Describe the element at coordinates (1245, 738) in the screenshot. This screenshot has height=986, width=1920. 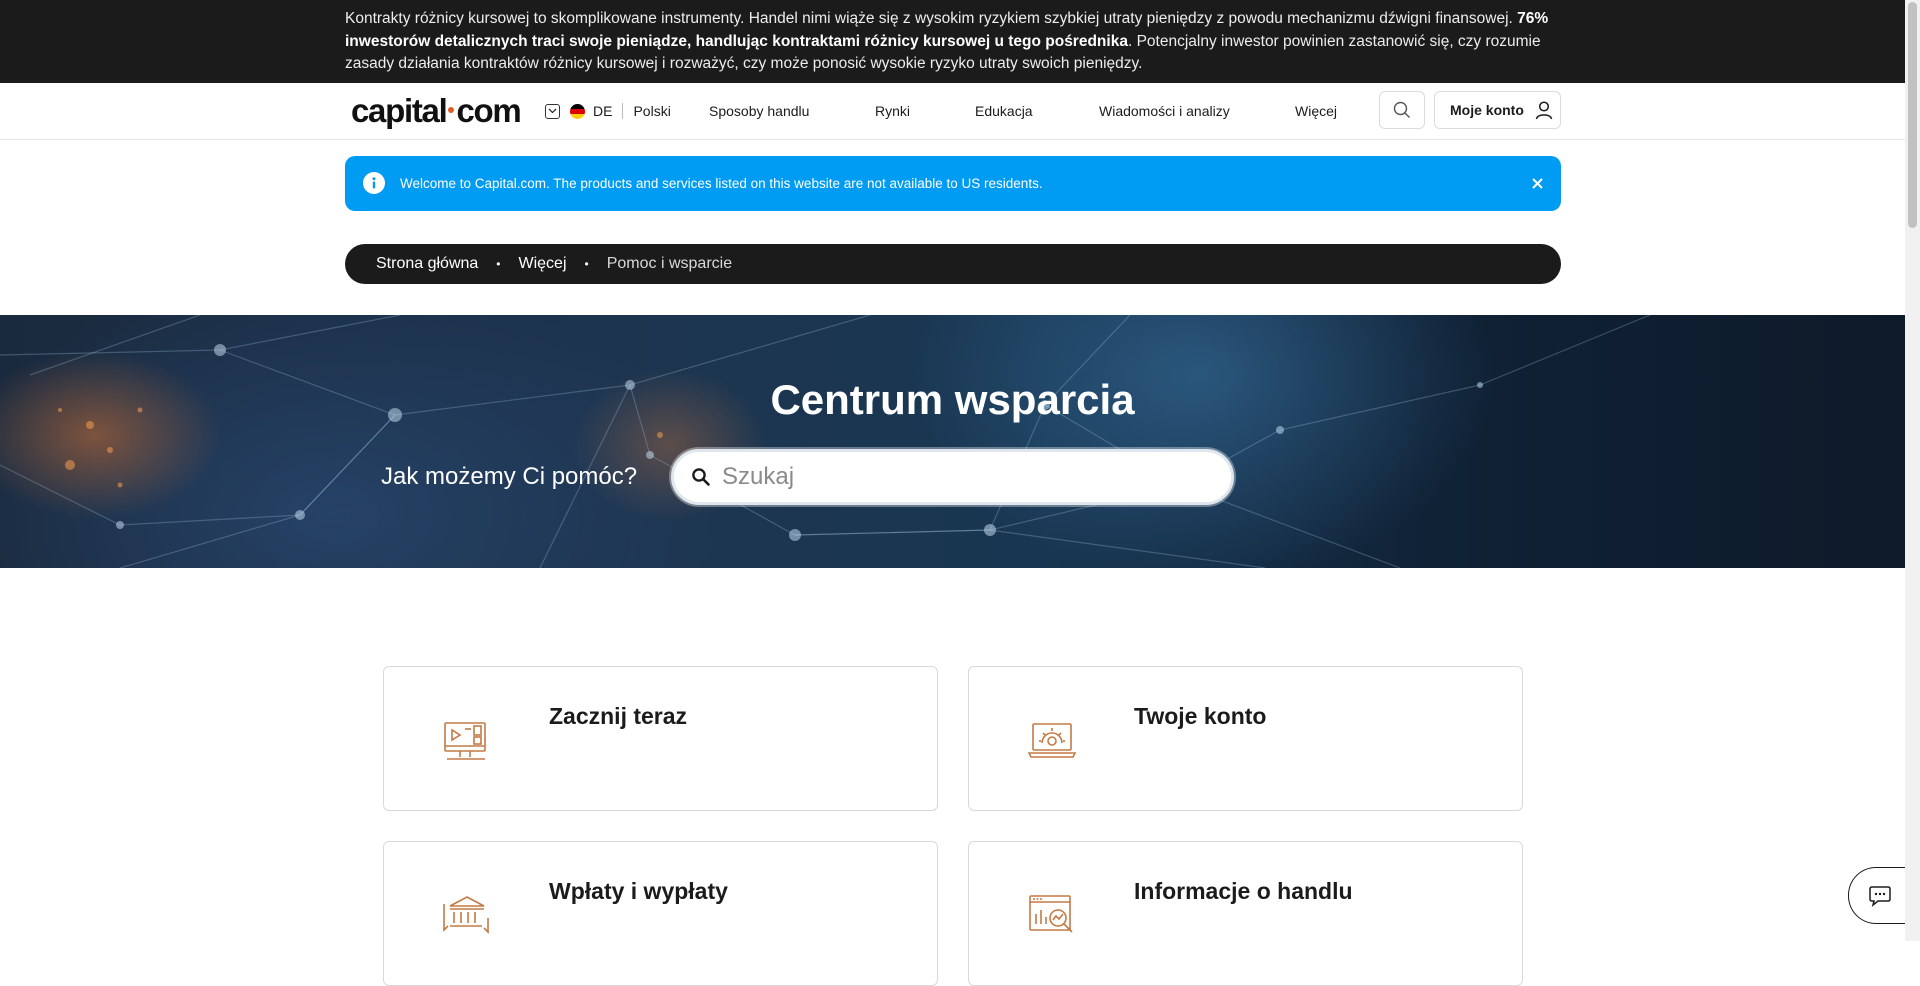
I see `card-twoje-konto: Twoje konto` at that location.